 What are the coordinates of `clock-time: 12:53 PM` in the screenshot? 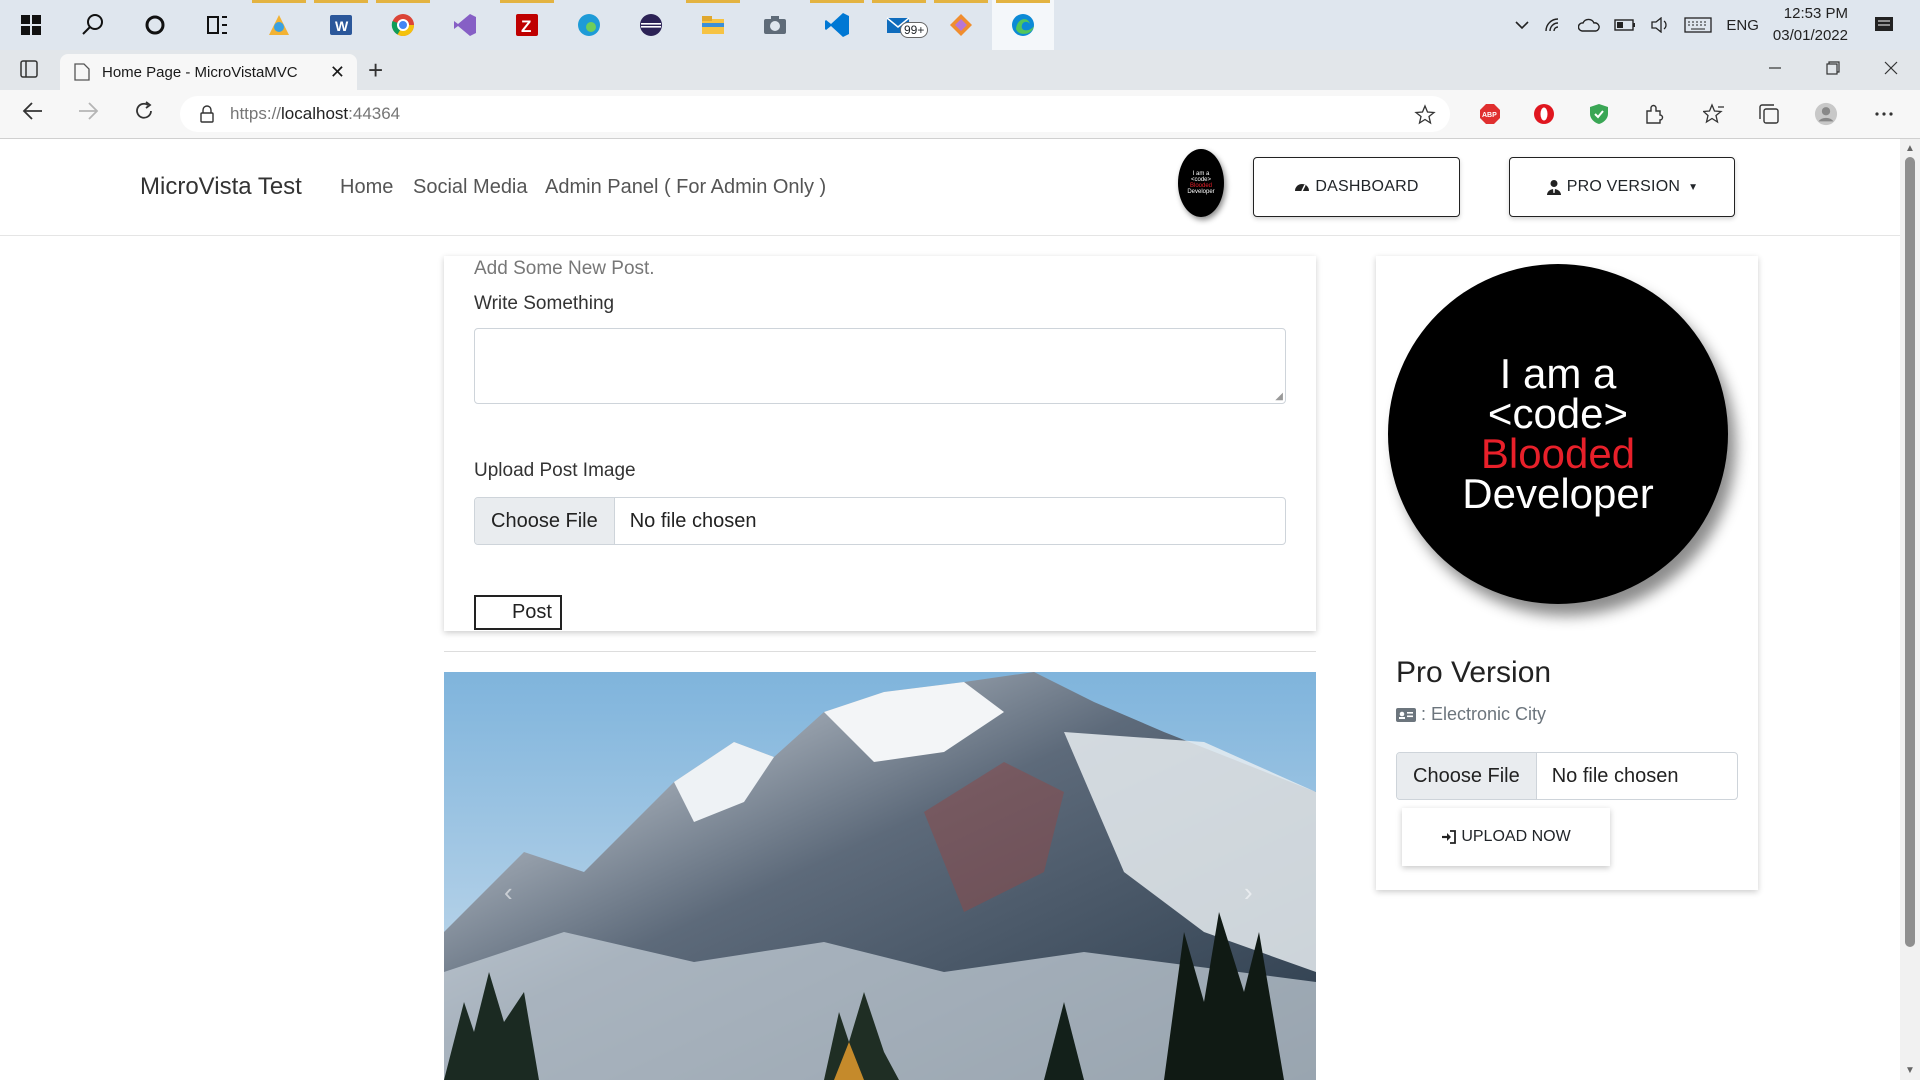 It's located at (1815, 13).